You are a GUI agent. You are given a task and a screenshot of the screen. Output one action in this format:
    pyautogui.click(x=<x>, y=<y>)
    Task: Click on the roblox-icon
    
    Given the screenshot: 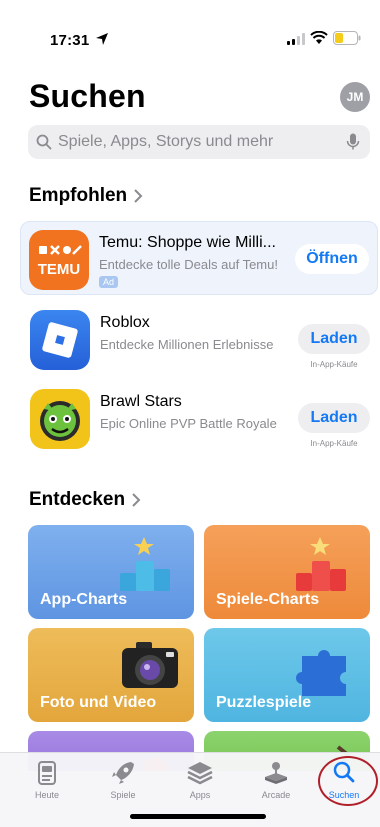 What is the action you would take?
    pyautogui.click(x=60, y=340)
    